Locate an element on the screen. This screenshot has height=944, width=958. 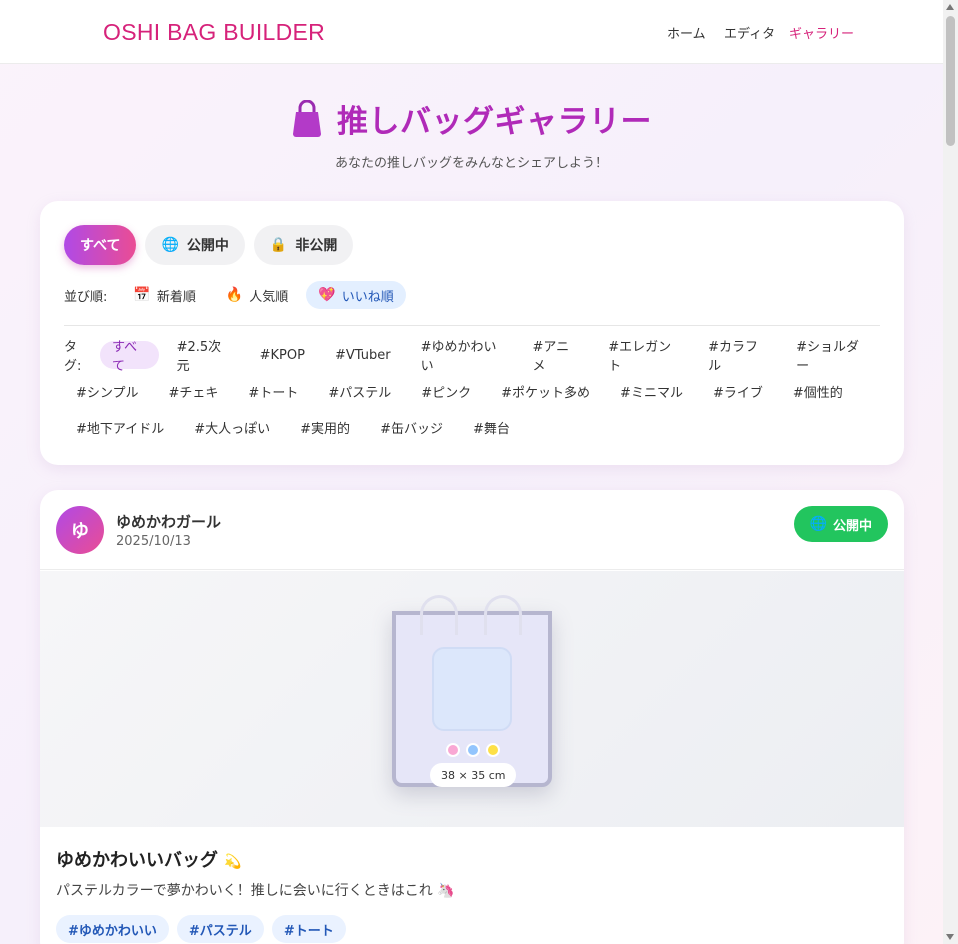
status-badge: 🌐 公開中 is located at coordinates (840, 524).